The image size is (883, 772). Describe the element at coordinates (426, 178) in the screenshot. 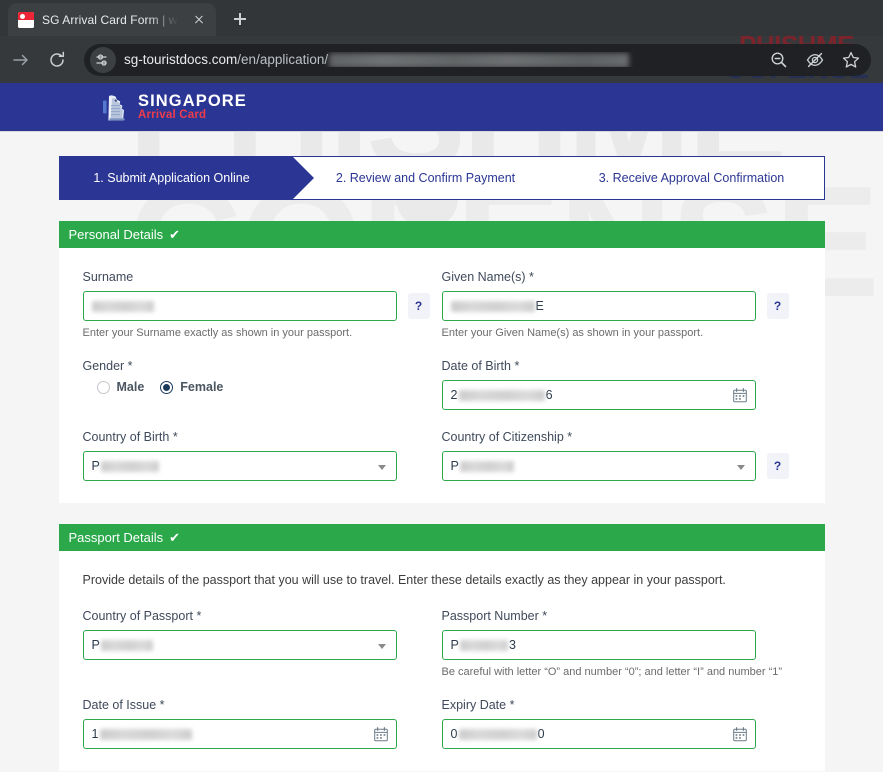

I see `step-2-review-payment: 2. Review and Confirm Payment` at that location.